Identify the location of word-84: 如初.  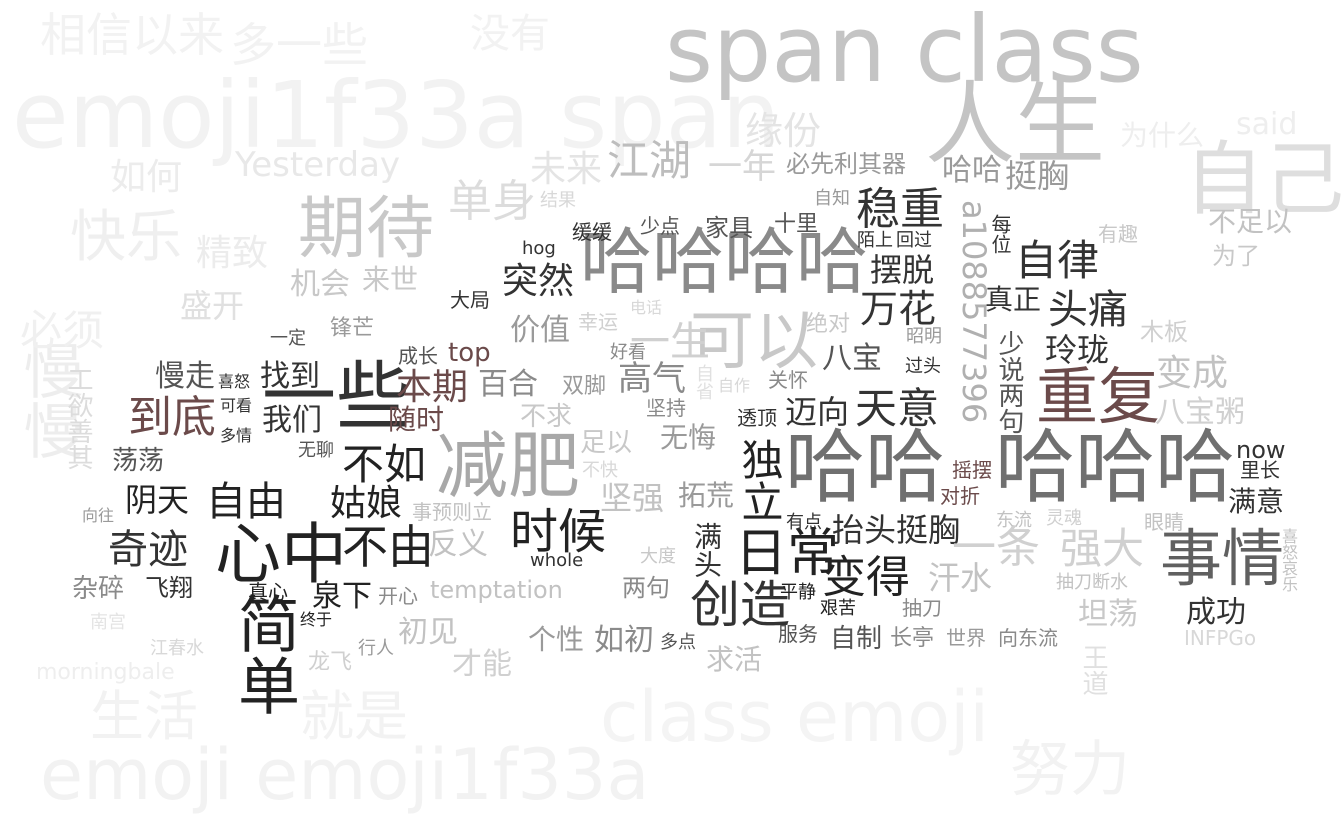
(624, 640).